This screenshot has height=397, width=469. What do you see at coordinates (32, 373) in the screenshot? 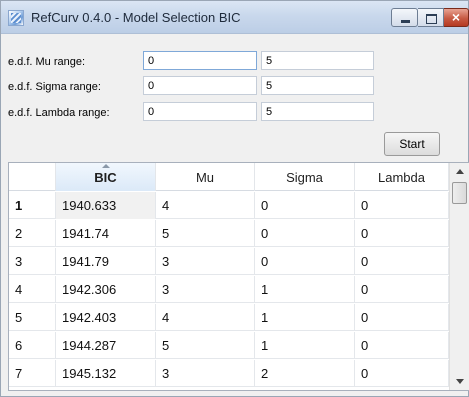
I see `row-number: 7` at bounding box center [32, 373].